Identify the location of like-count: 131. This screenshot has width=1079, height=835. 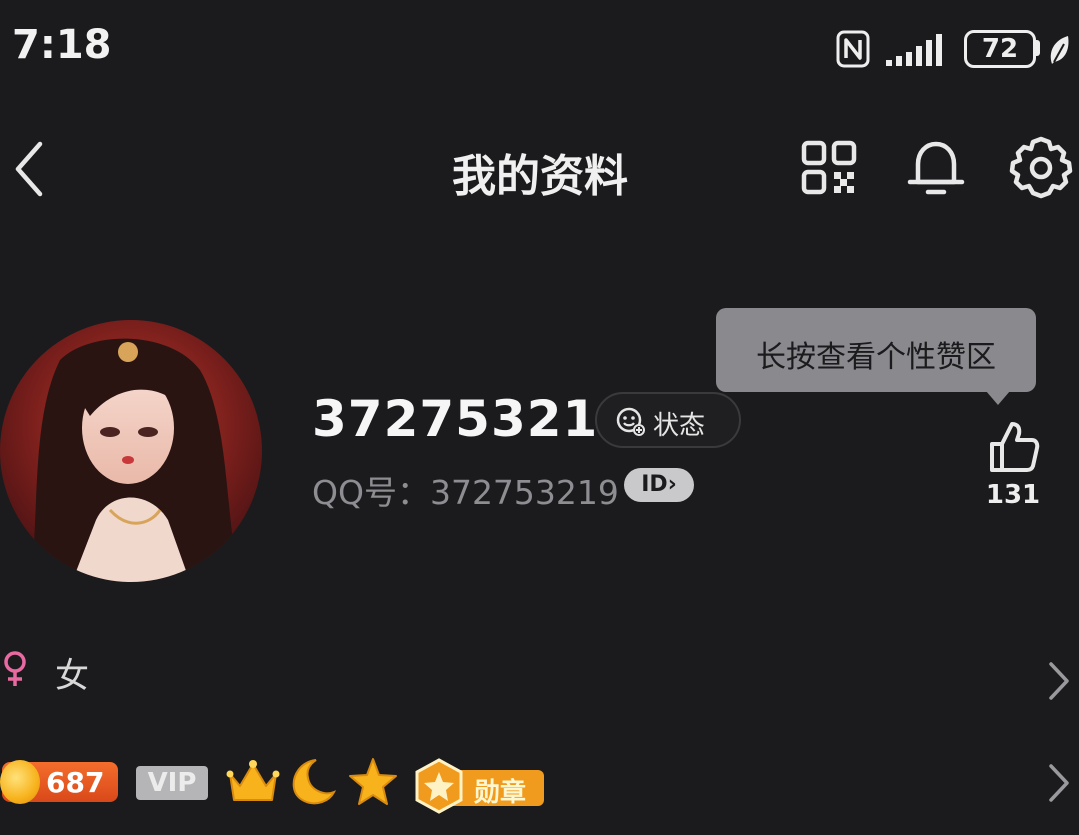
(1013, 495).